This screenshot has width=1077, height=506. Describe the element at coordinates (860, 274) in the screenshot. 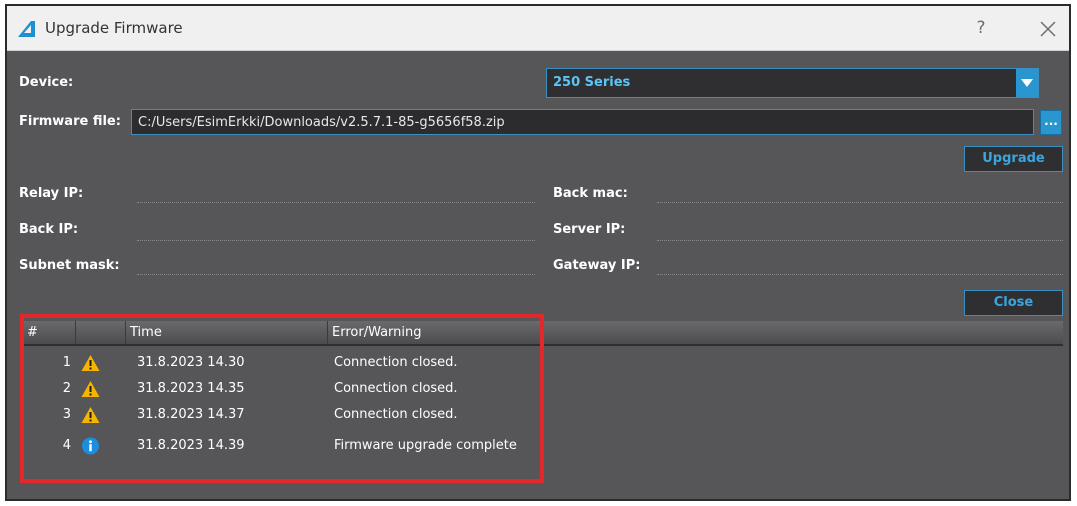

I see `gateway-ip-value` at that location.